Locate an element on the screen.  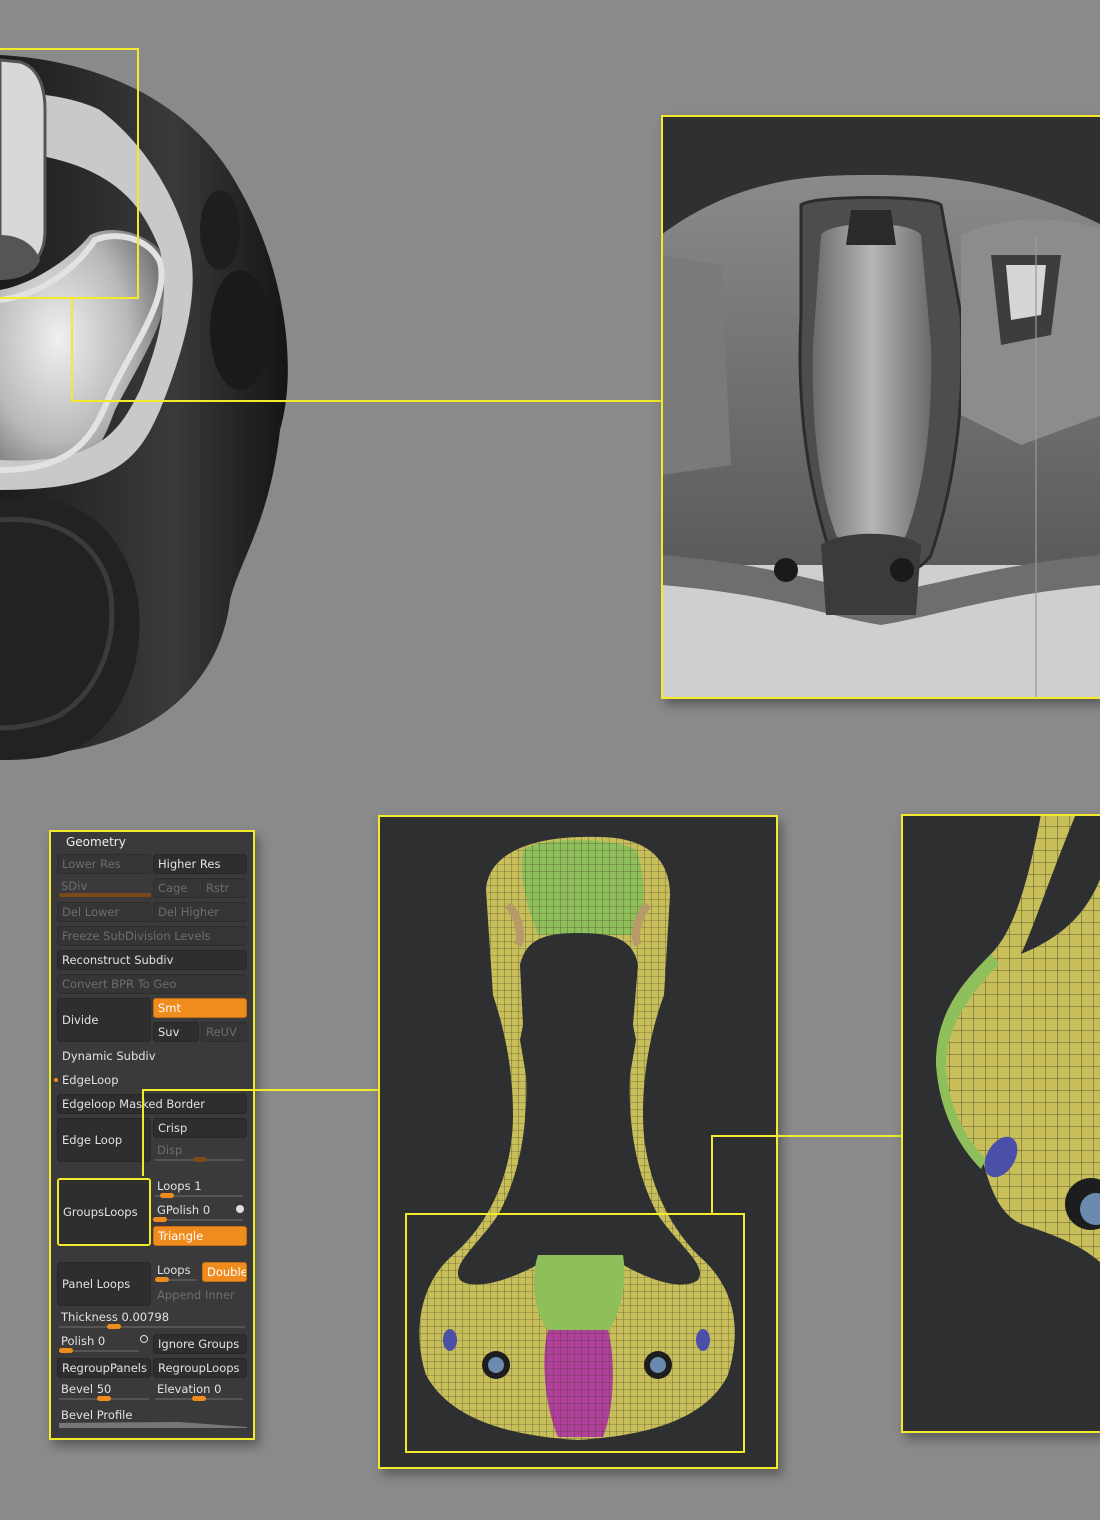
thickness-label: Thickness is located at coordinates (89, 1317).